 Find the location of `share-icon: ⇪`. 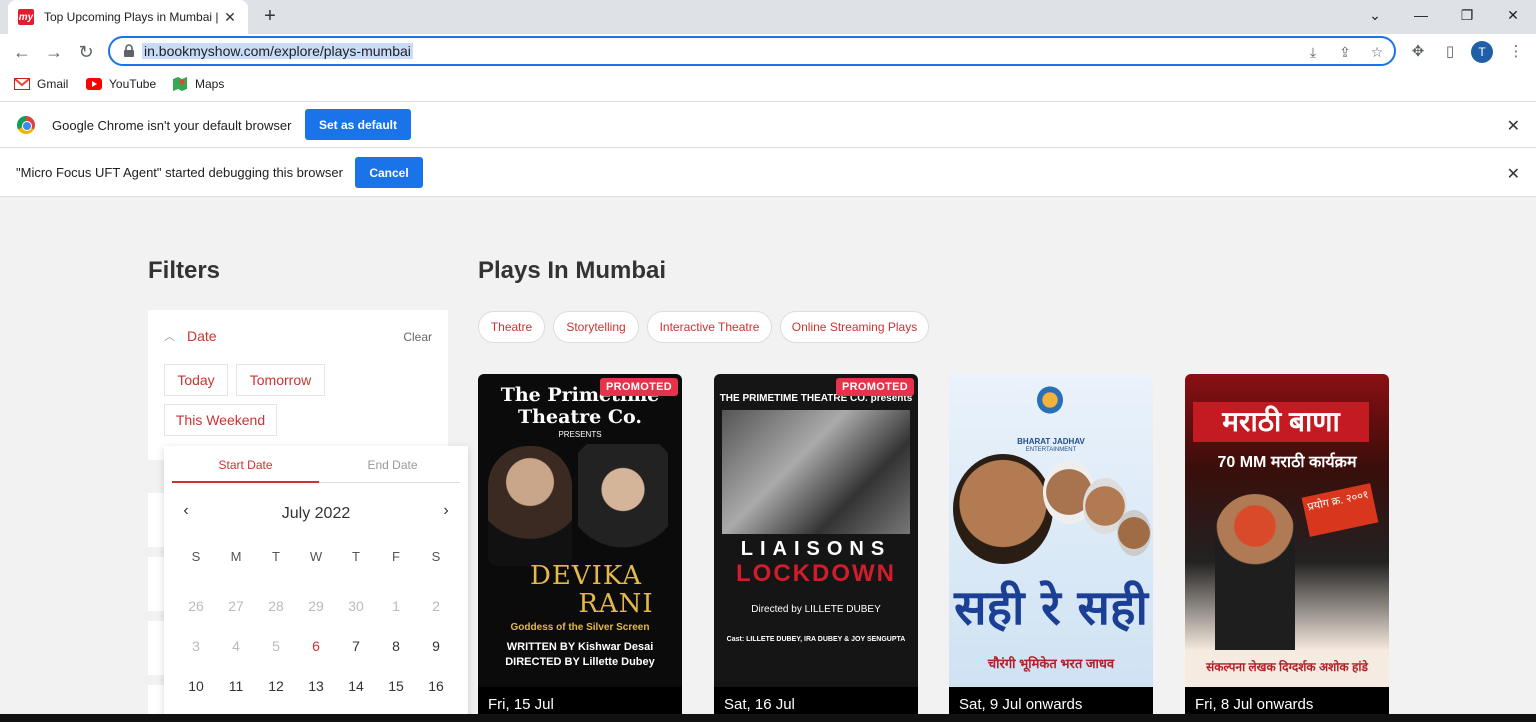

share-icon: ⇪ is located at coordinates (1345, 52).